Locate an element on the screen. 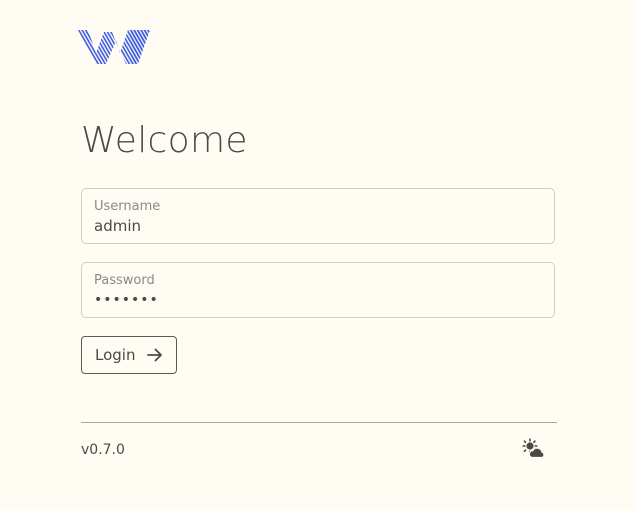 The height and width of the screenshot is (510, 635). username-field: Username is located at coordinates (318, 216).